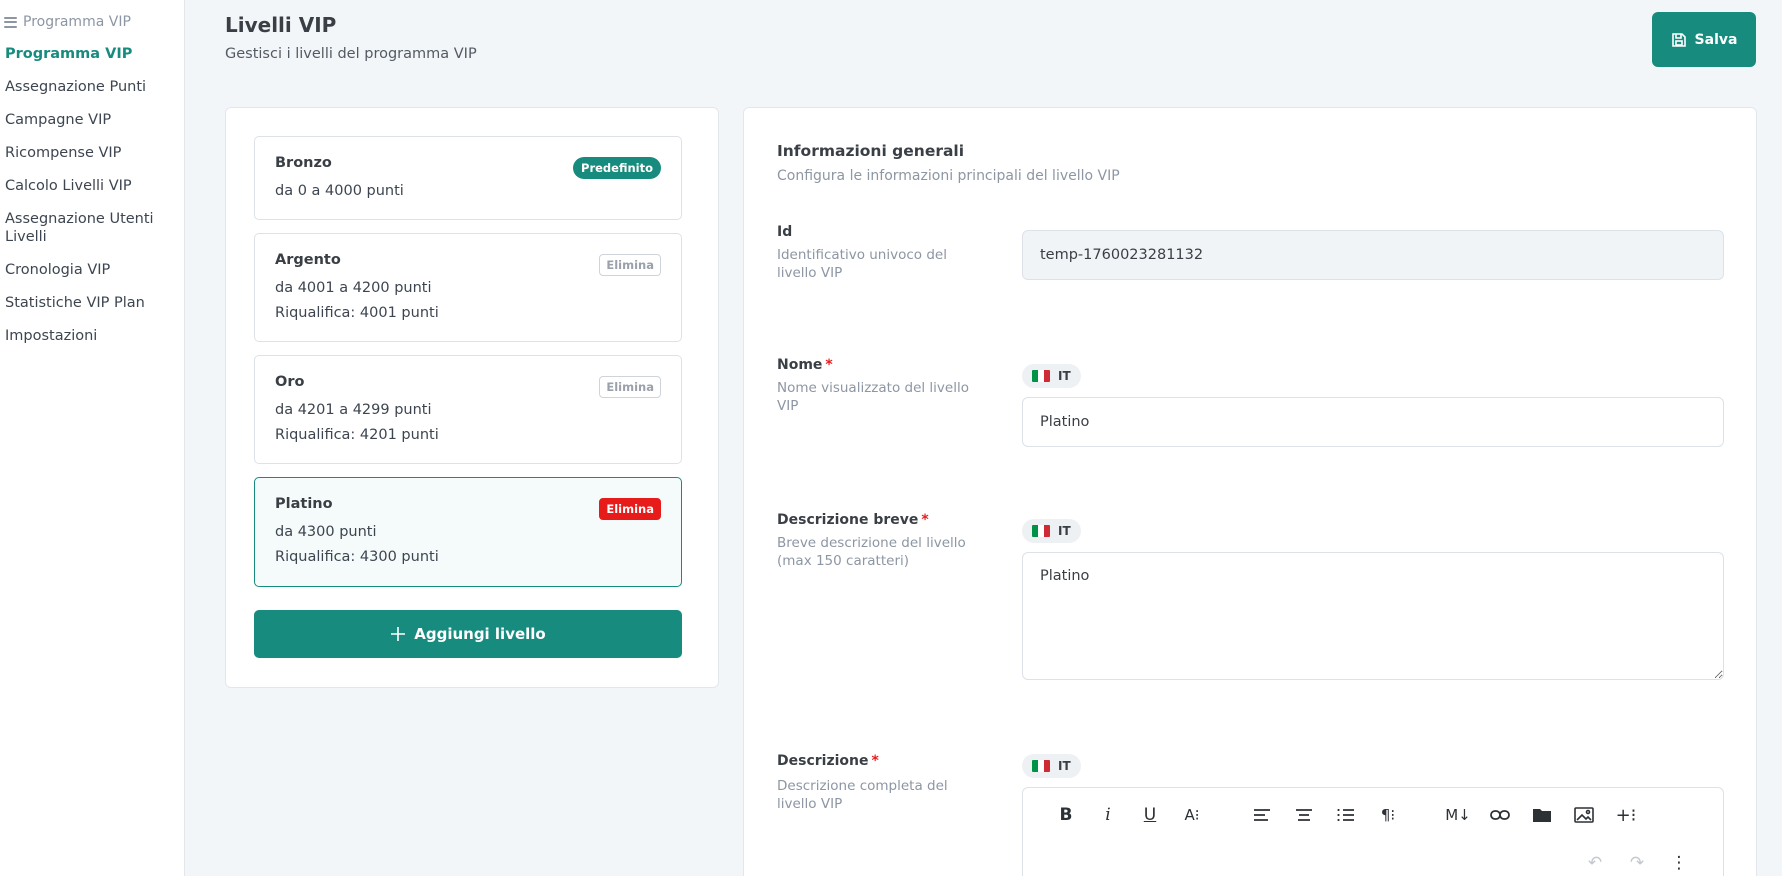  Describe the element at coordinates (92, 186) in the screenshot. I see `sidebar-item-calcolo-livelli-vip: Calcolo Livelli VIP` at that location.